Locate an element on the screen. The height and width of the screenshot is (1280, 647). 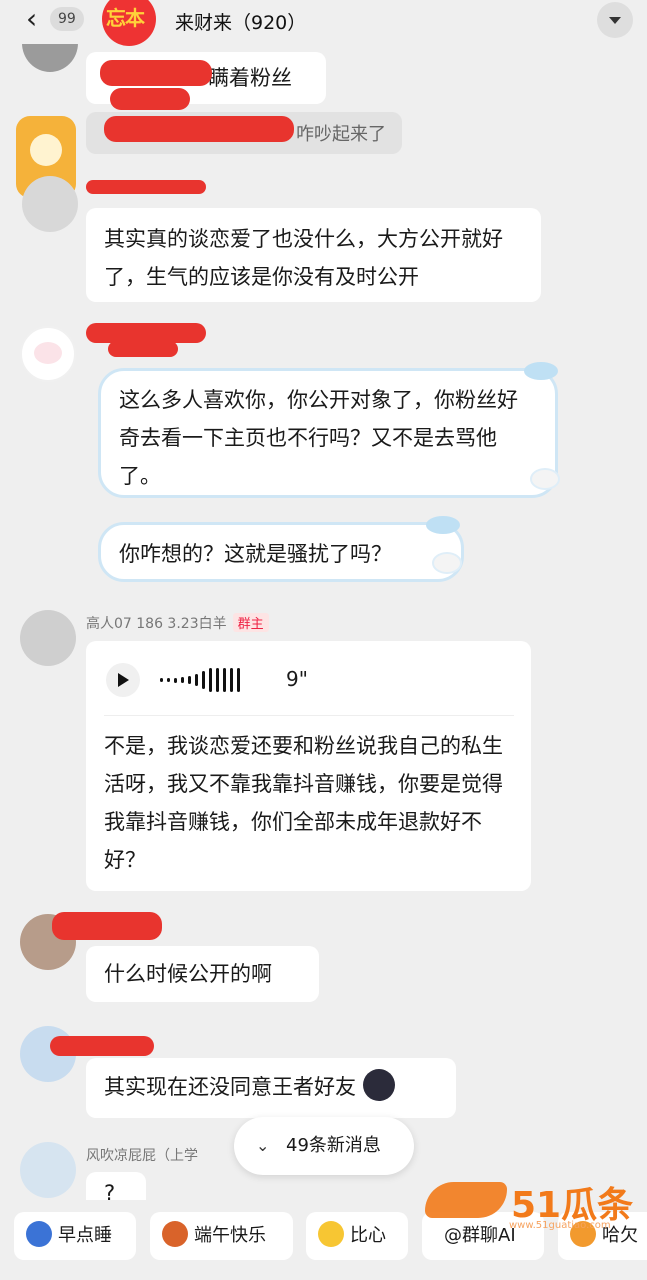
message-bubble: 其实现在还没同意王者好友 is located at coordinates (271, 1088).